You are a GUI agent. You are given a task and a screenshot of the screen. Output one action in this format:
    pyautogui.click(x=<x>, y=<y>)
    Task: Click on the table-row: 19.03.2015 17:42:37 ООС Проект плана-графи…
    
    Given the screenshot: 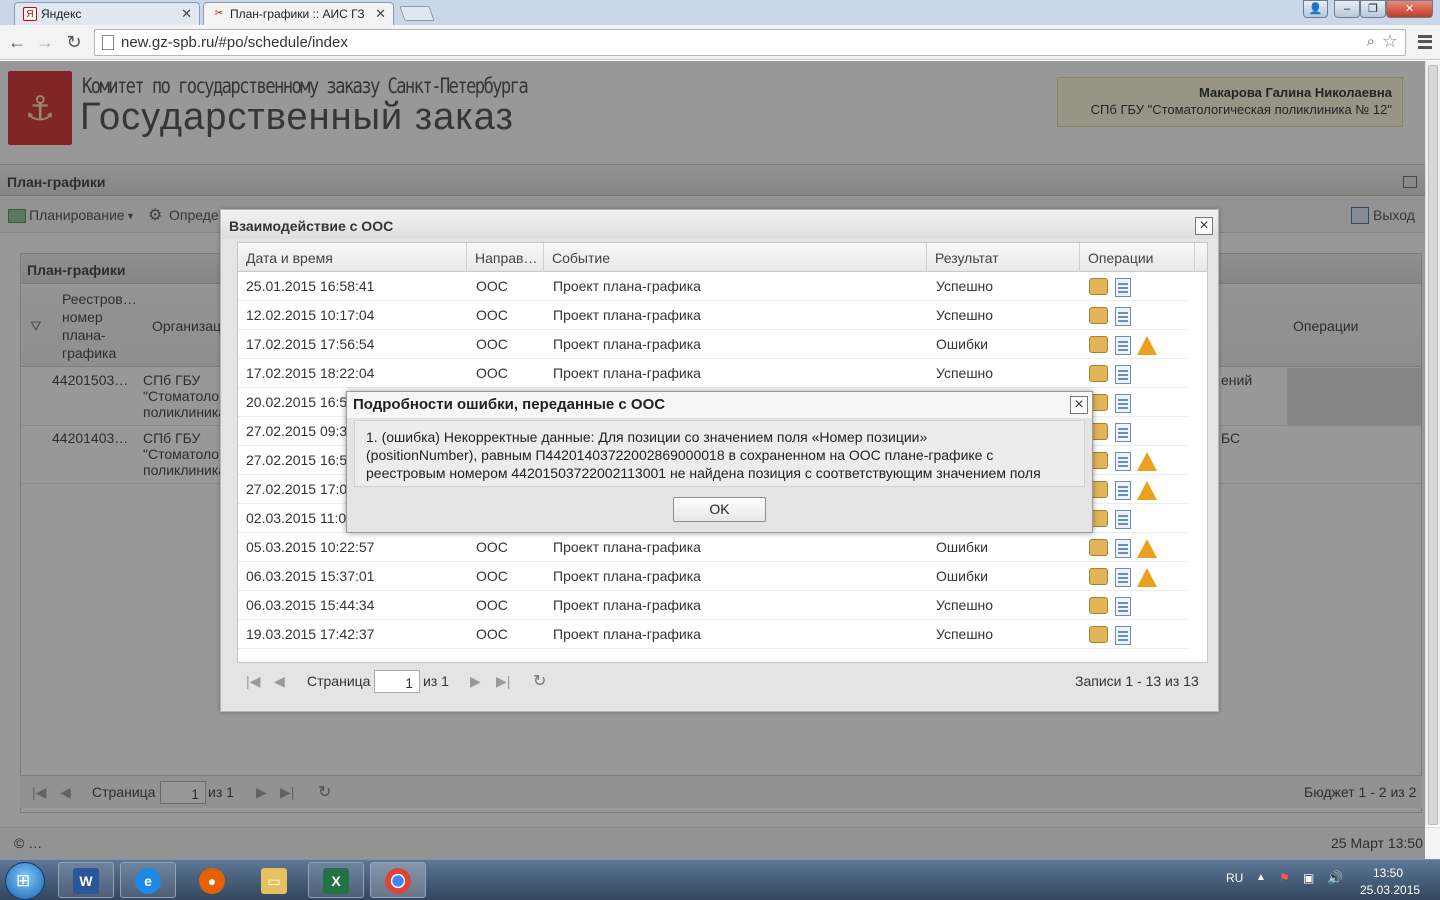 What is the action you would take?
    pyautogui.click(x=713, y=634)
    